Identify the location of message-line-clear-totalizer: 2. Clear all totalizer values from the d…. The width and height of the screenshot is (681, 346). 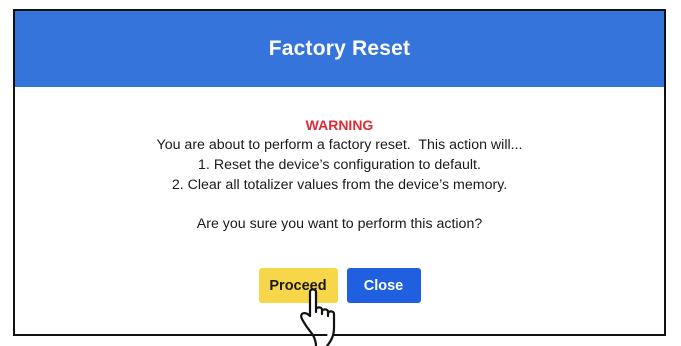
(339, 185).